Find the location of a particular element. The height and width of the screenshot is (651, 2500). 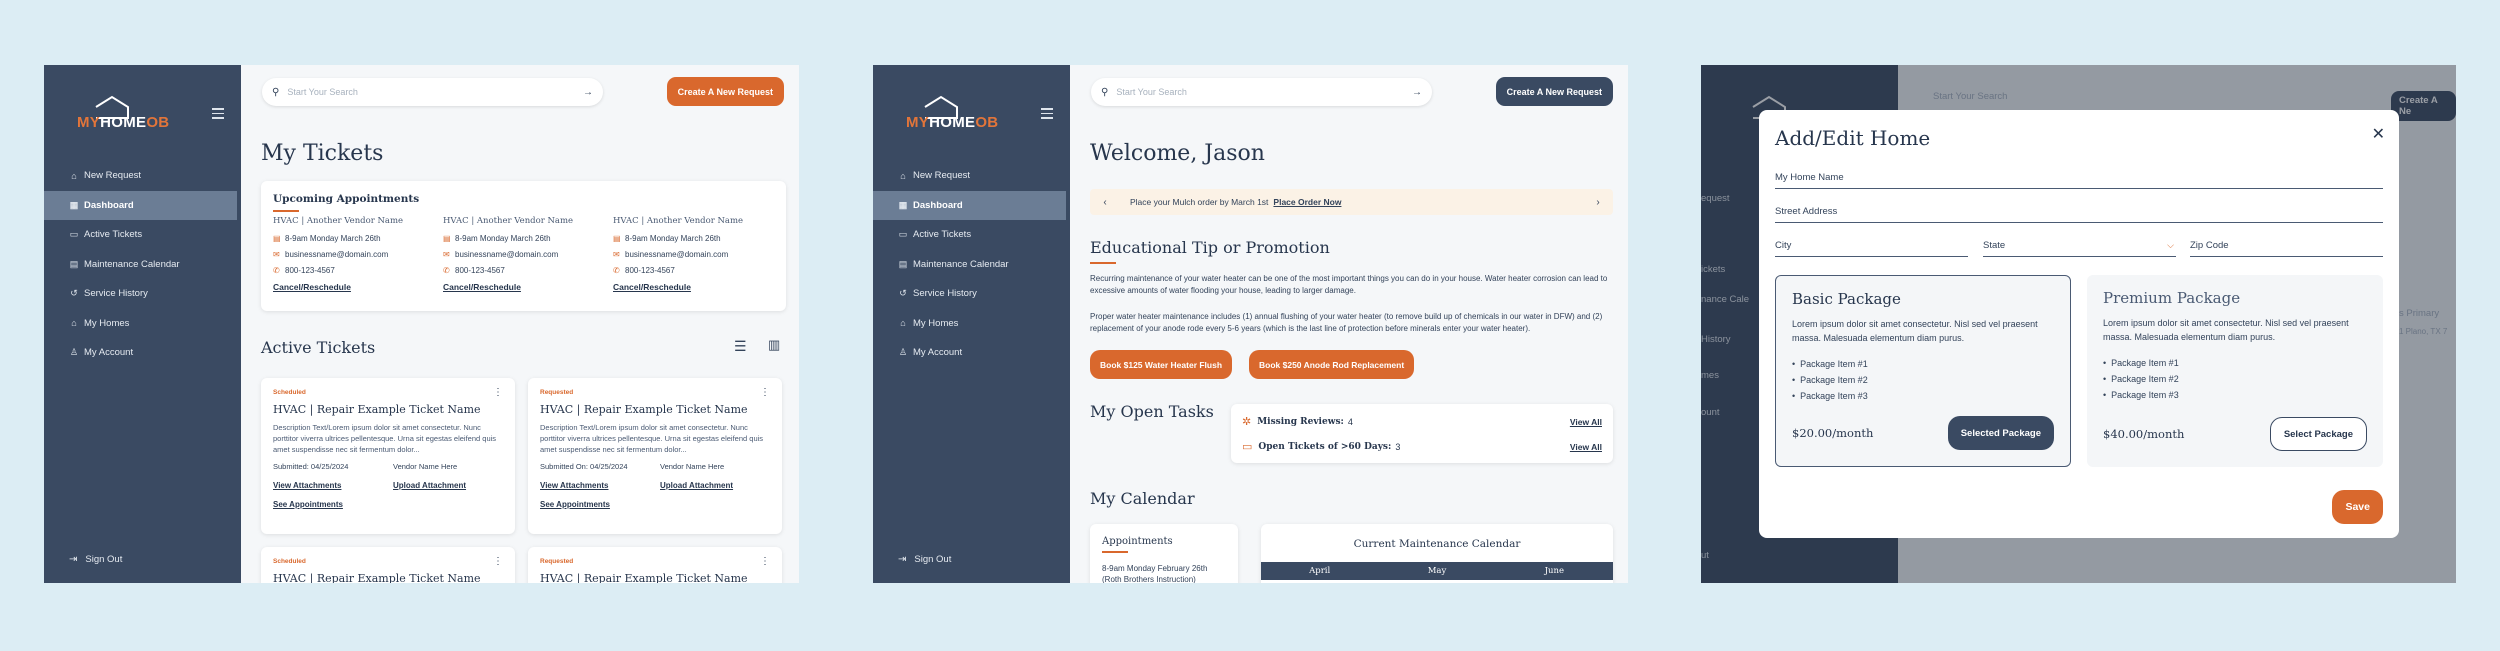

book-anode-button: Book $250 Anode Rod Replacement is located at coordinates (1332, 364).